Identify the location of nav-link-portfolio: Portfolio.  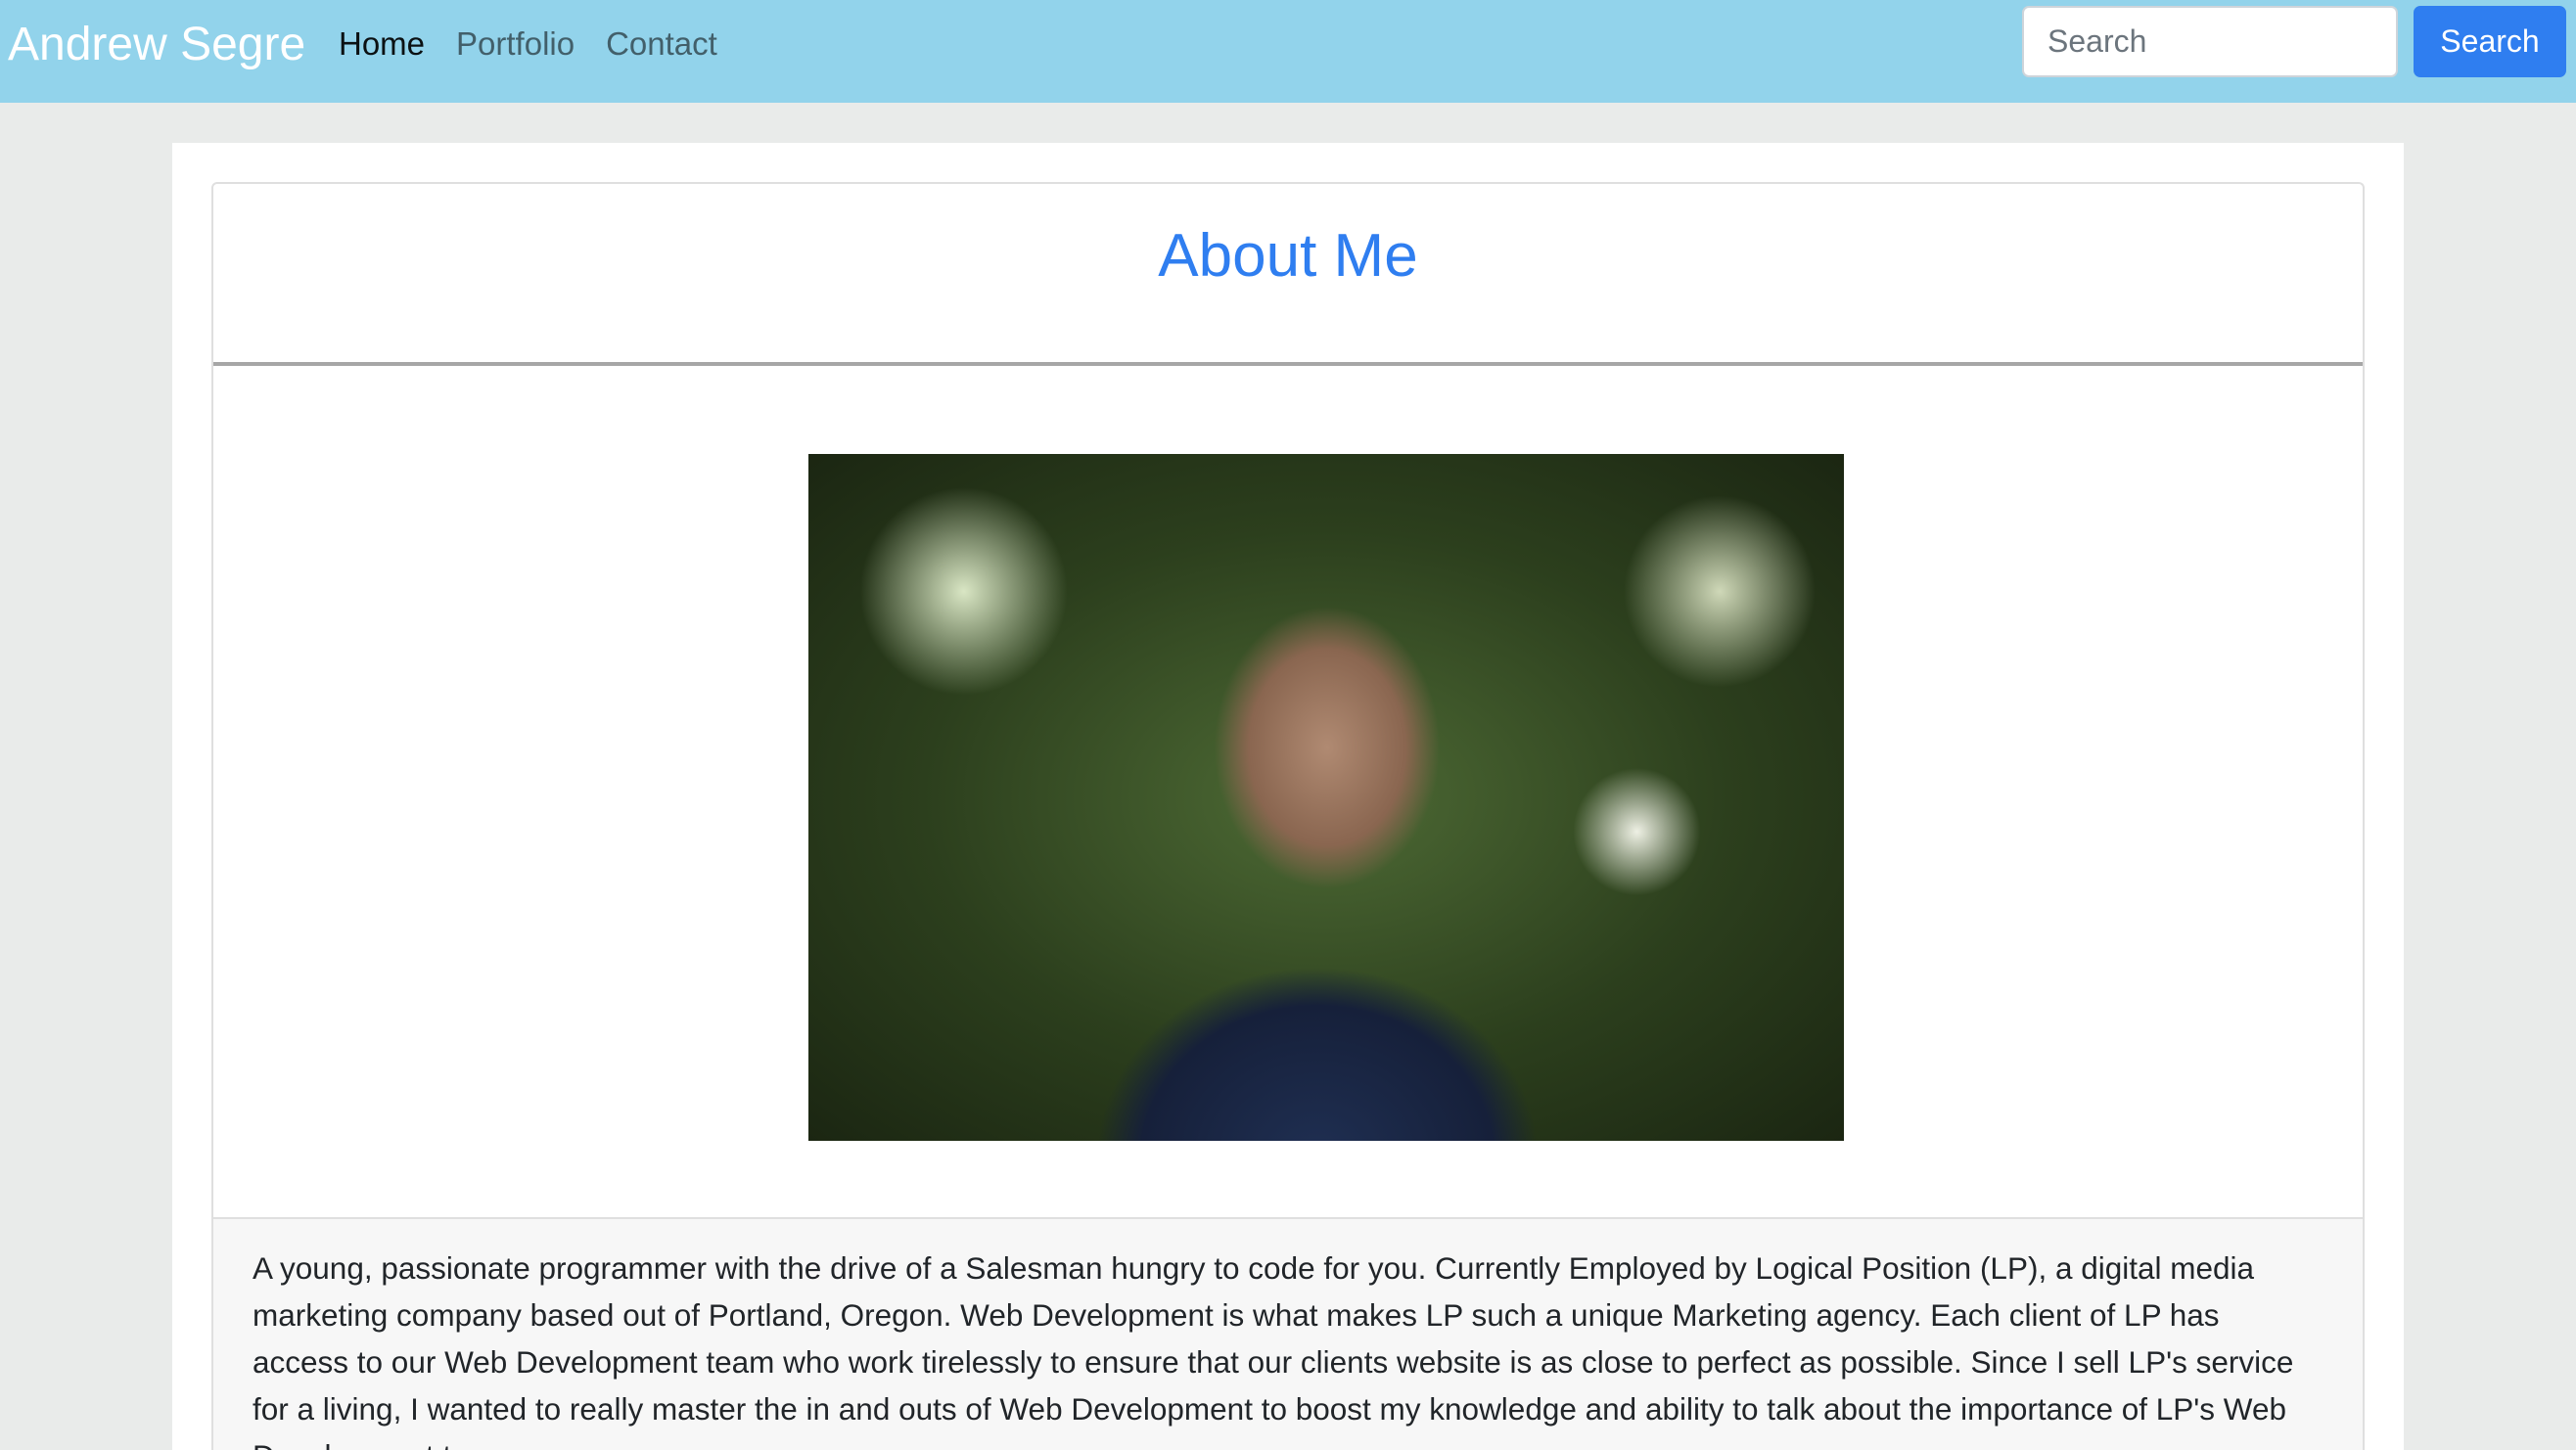
(515, 44).